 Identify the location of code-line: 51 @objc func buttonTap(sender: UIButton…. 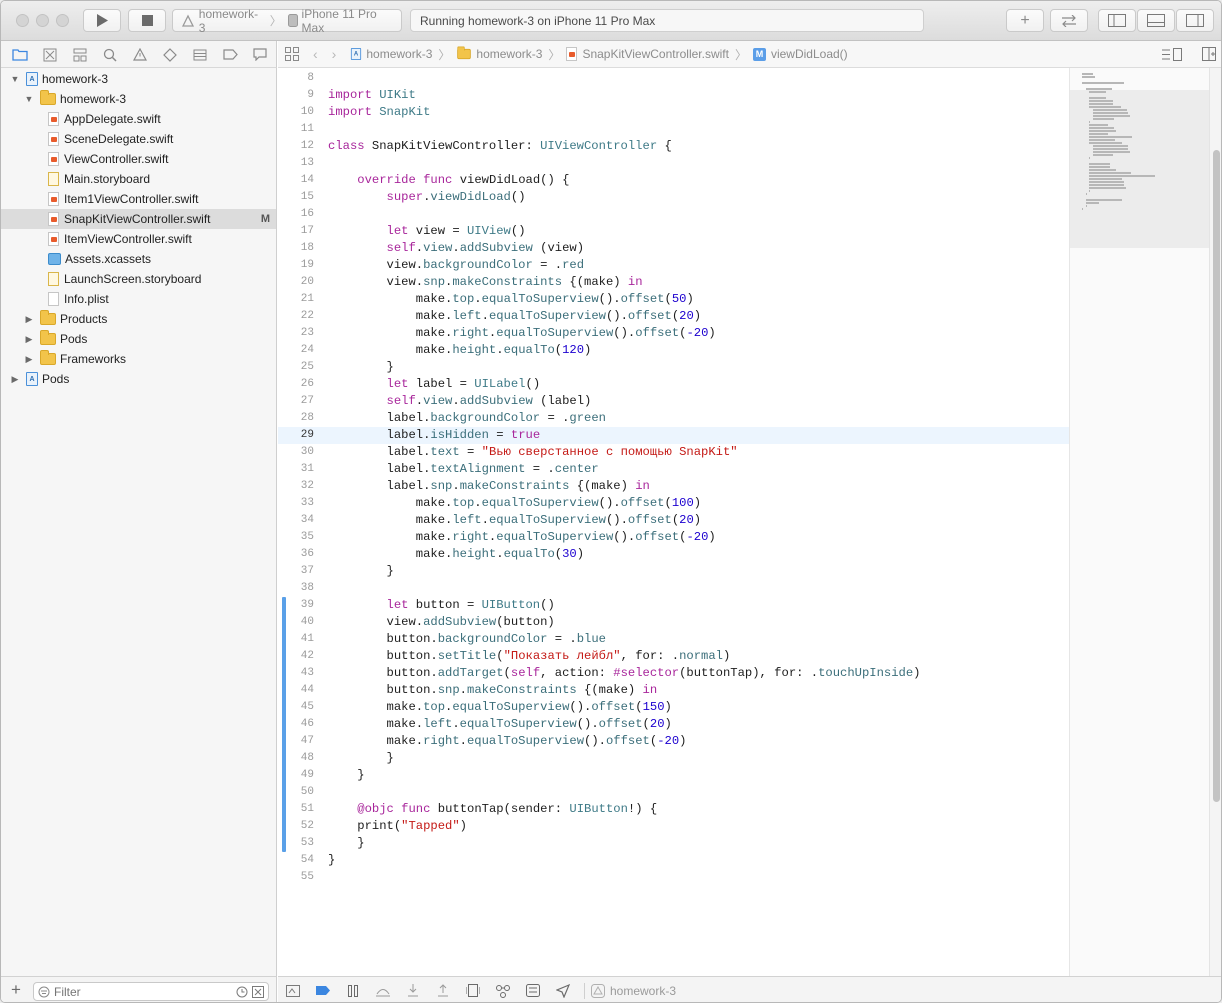
(673, 809).